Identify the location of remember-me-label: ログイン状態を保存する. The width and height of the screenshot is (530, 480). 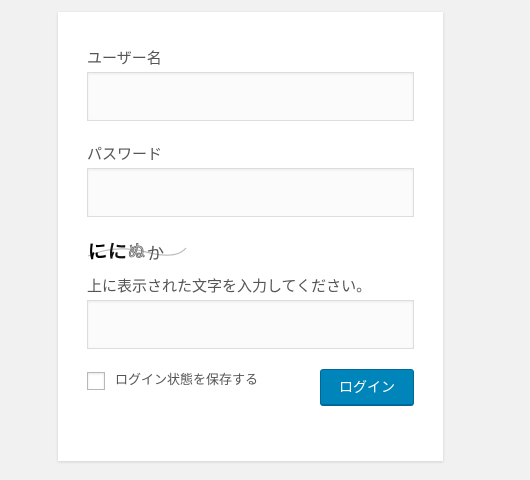
(186, 381).